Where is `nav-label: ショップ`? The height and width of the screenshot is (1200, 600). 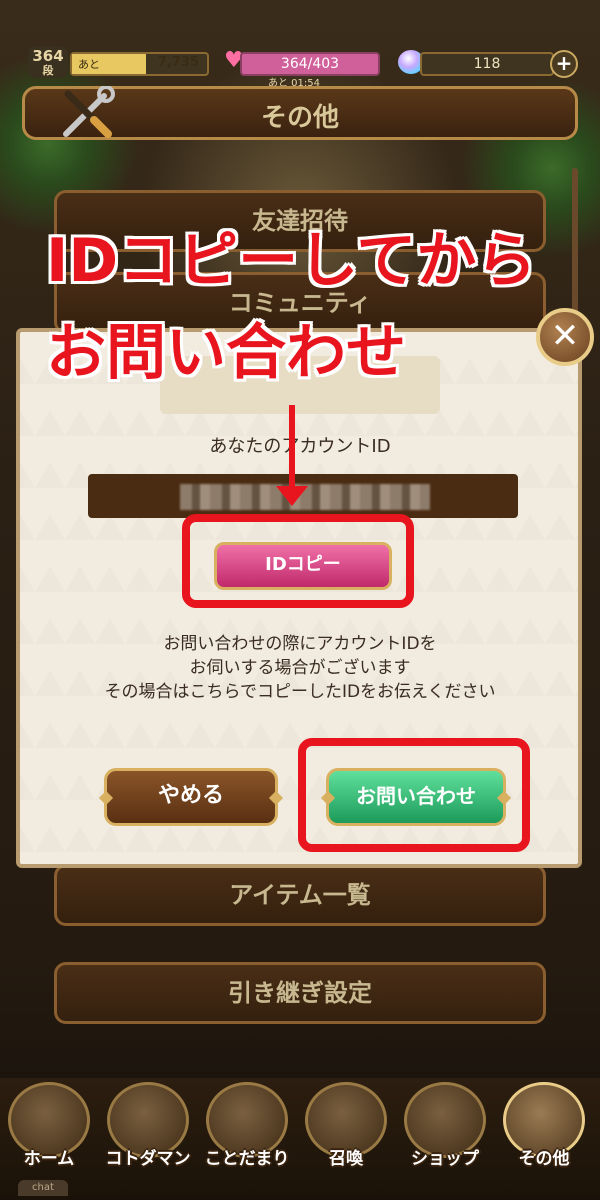
nav-label: ショップ is located at coordinates (445, 1159).